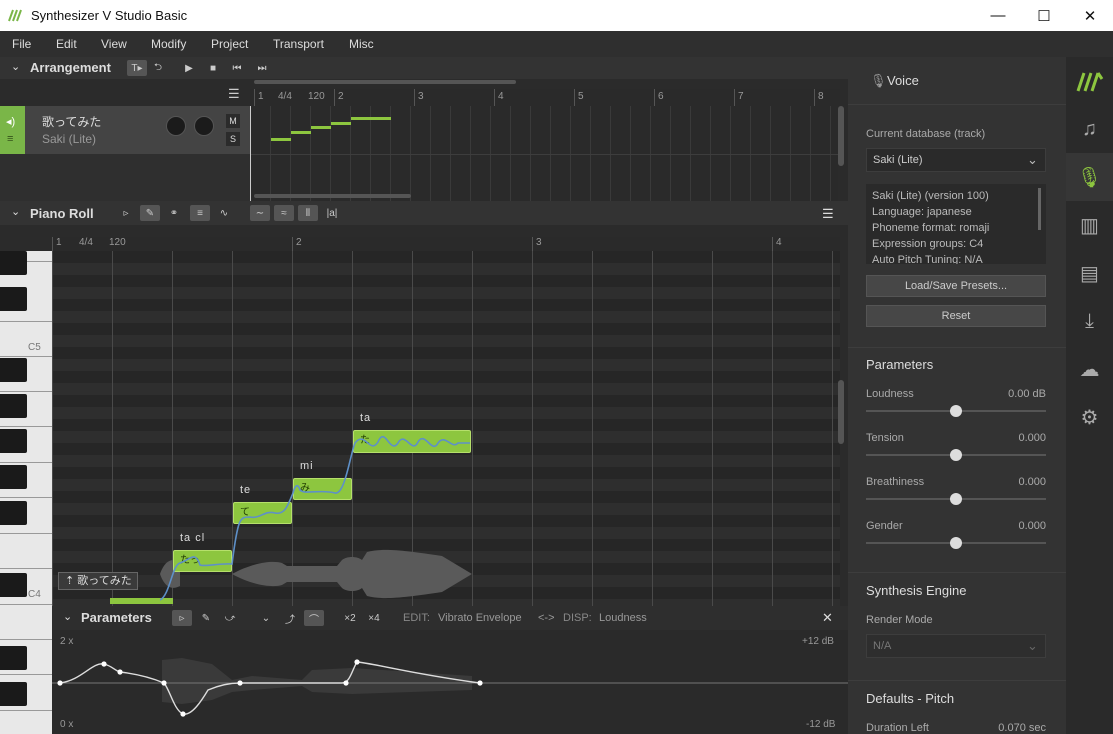 The width and height of the screenshot is (1113, 734). What do you see at coordinates (260, 213) in the screenshot?
I see `show-pitch-button: ∼` at bounding box center [260, 213].